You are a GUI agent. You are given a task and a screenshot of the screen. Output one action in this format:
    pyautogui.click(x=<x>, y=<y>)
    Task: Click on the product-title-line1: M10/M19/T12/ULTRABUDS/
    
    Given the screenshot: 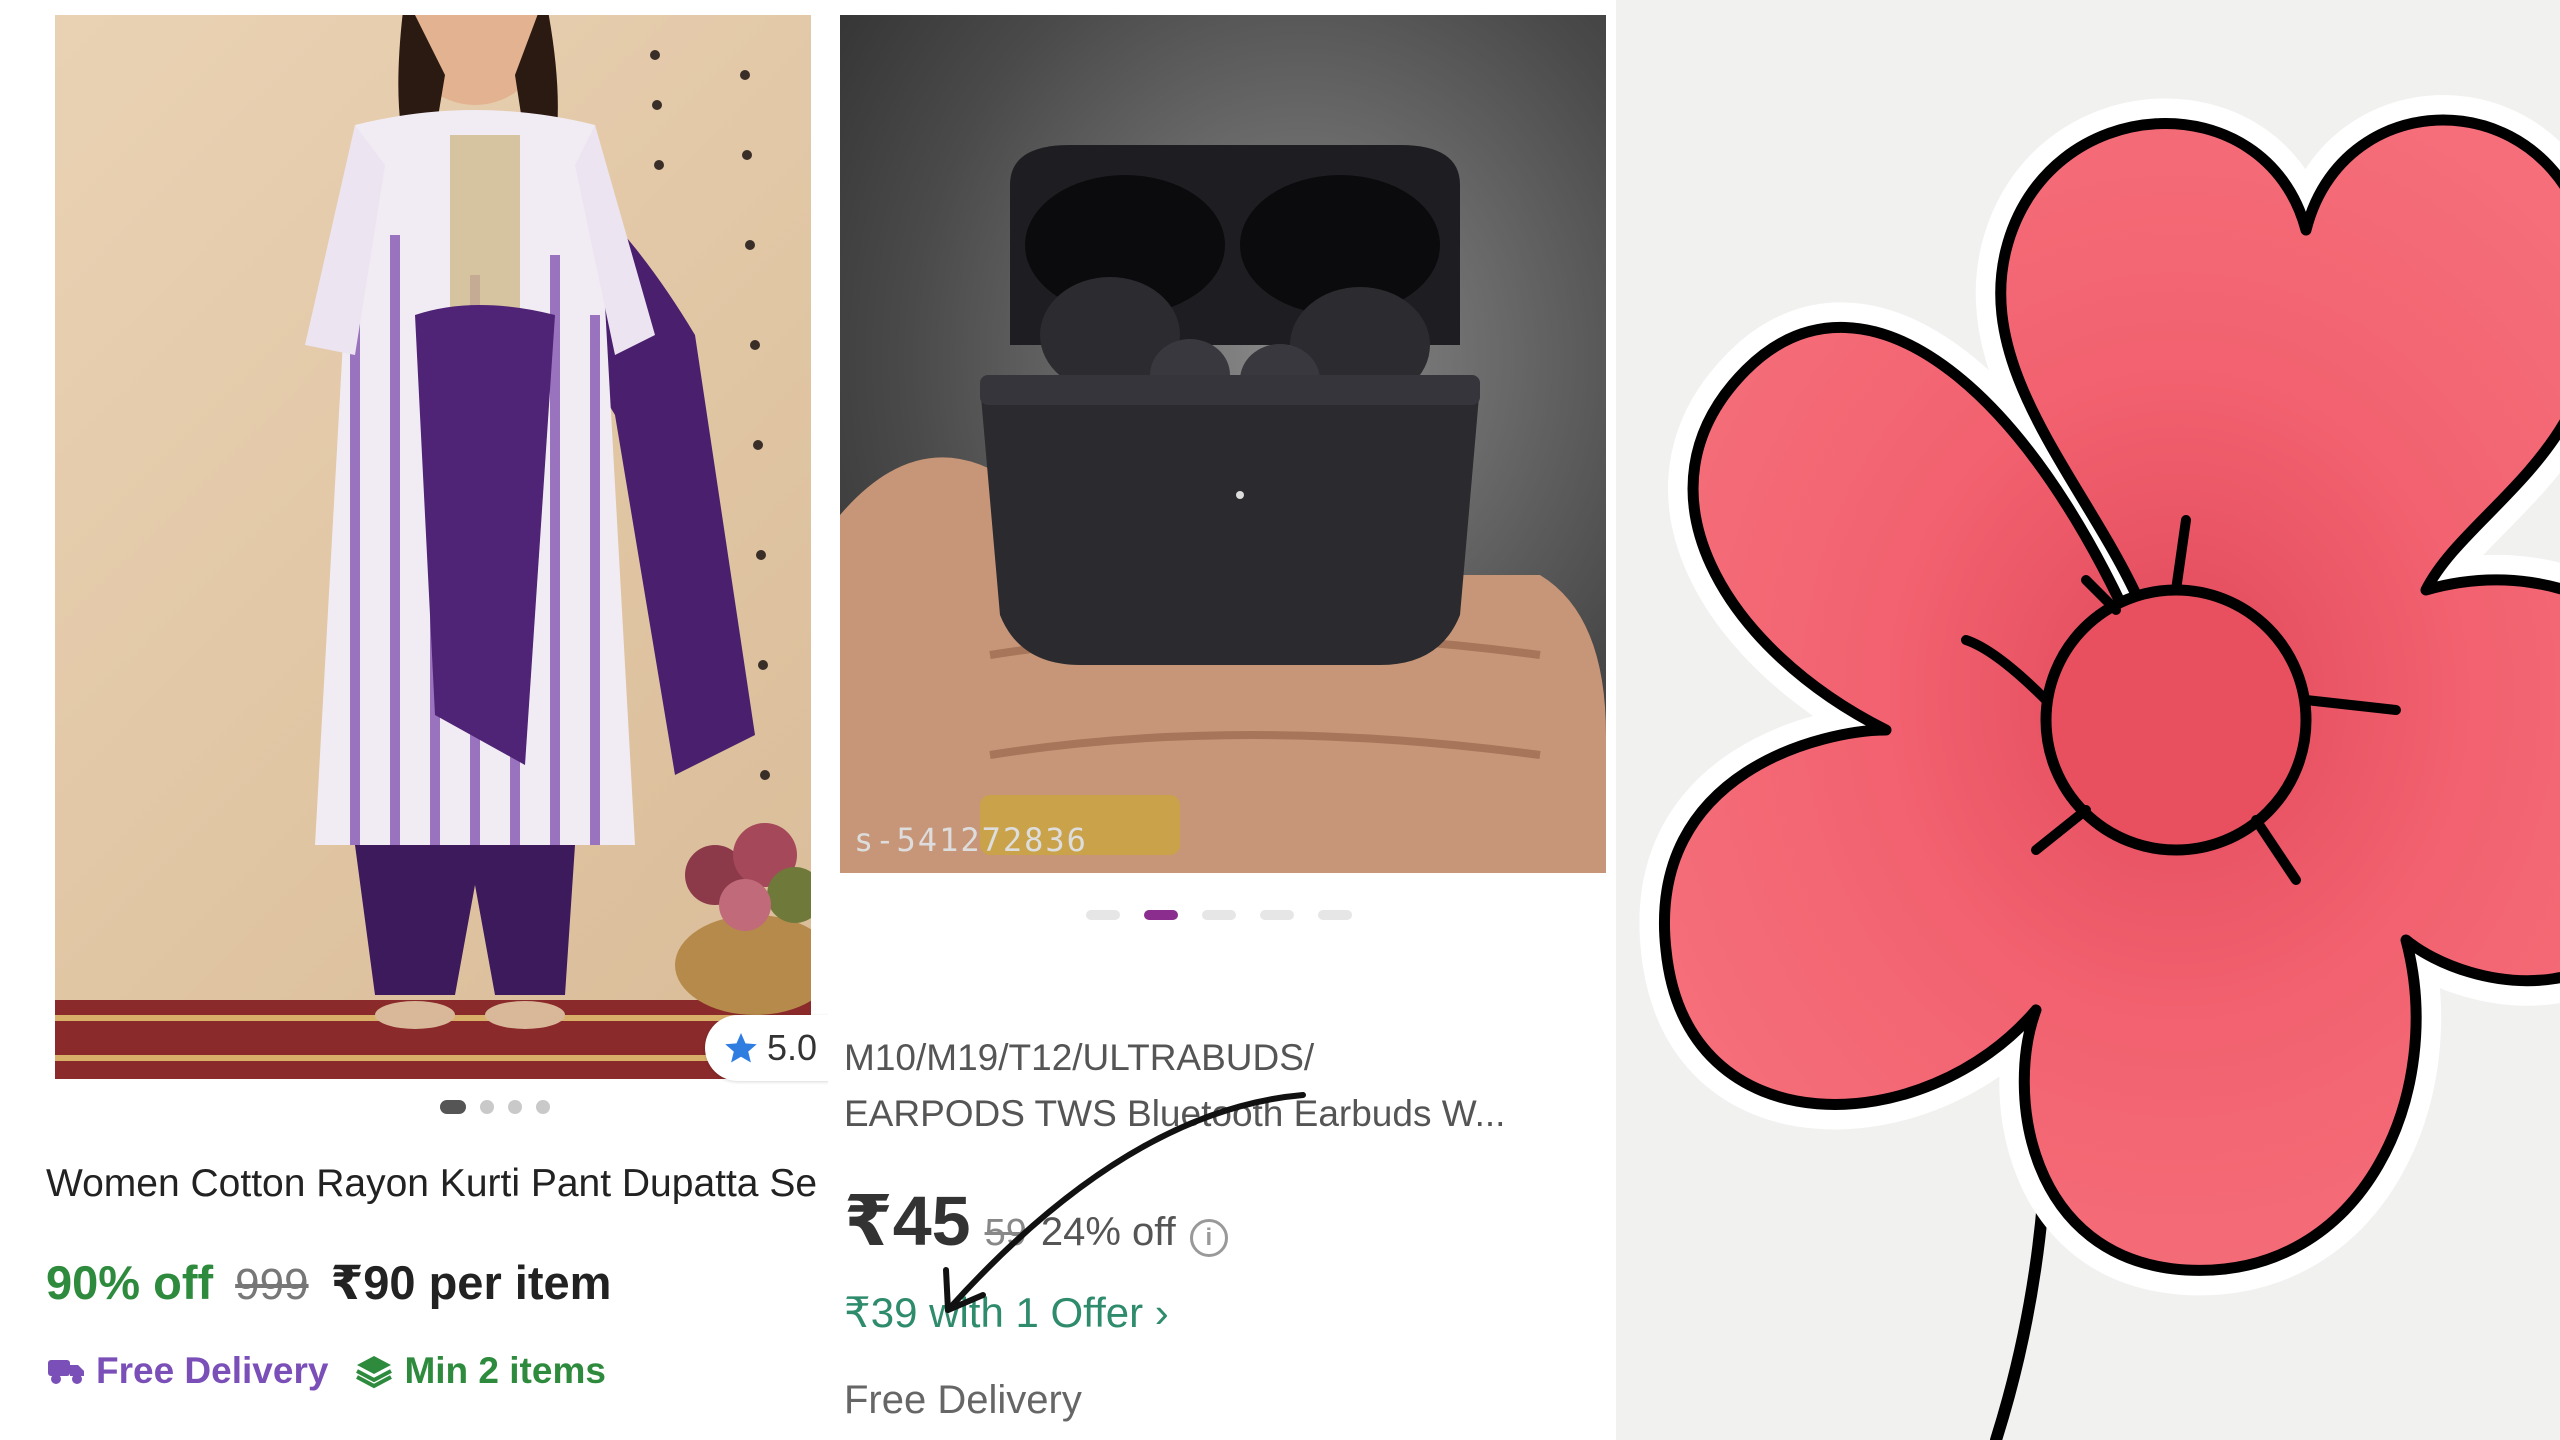 What is the action you would take?
    pyautogui.click(x=1079, y=1057)
    